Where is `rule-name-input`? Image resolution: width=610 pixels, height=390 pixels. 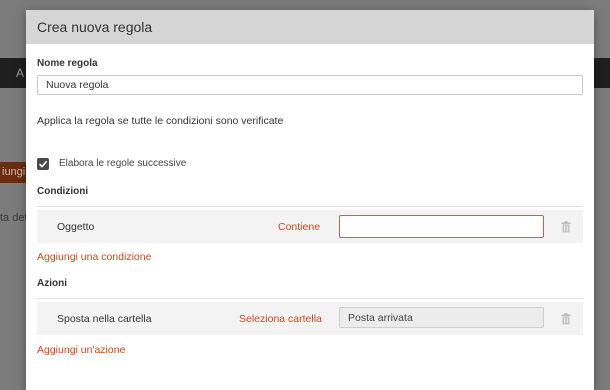
rule-name-input is located at coordinates (310, 85).